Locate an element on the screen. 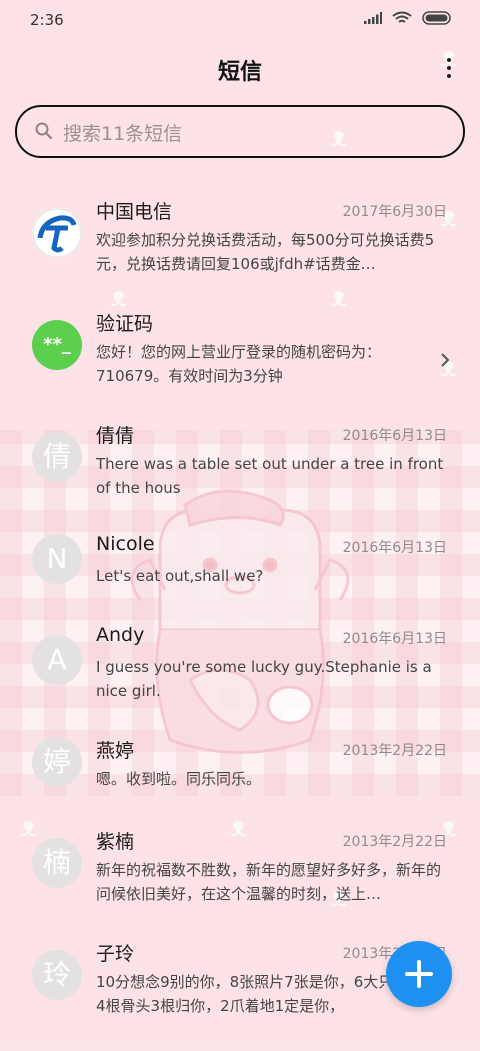 The height and width of the screenshot is (1051, 480). contact-name: 中国电信 is located at coordinates (134, 212).